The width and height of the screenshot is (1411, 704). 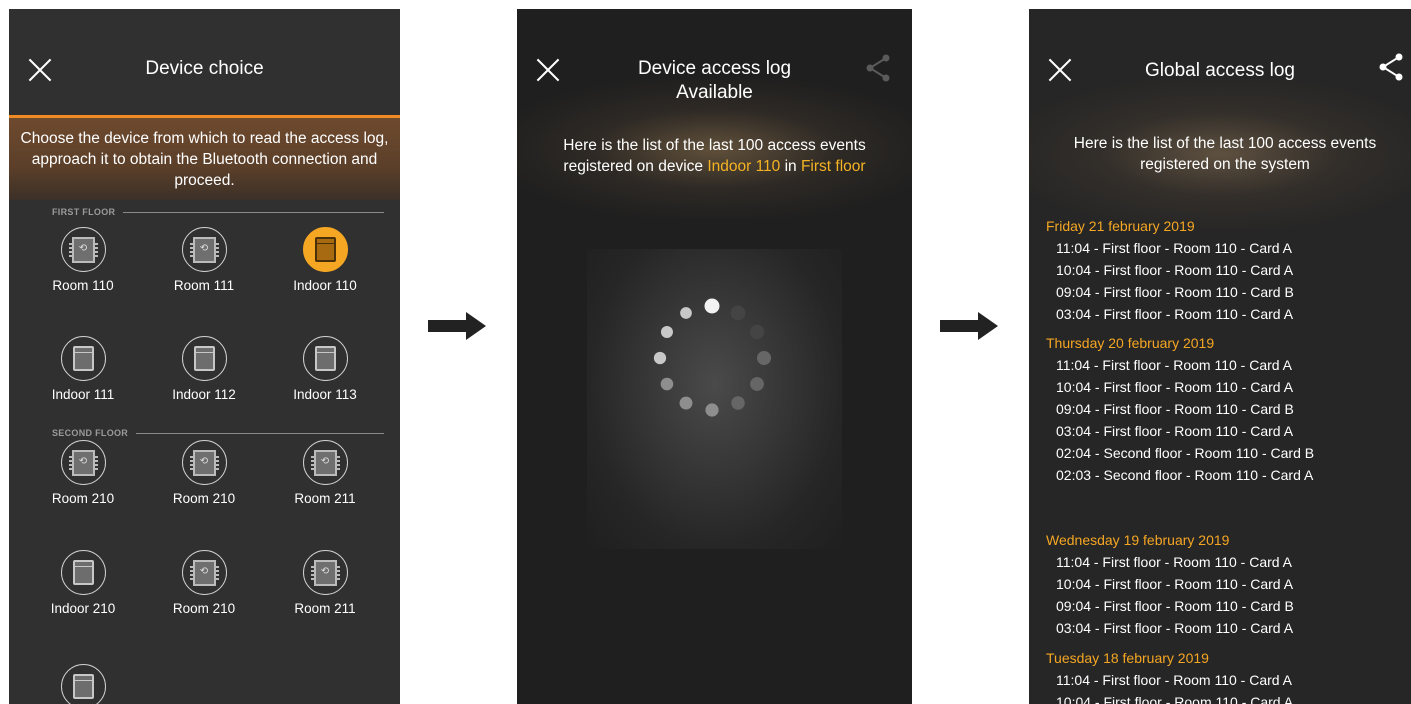 I want to click on device-item: Indoor 112, so click(x=204, y=369).